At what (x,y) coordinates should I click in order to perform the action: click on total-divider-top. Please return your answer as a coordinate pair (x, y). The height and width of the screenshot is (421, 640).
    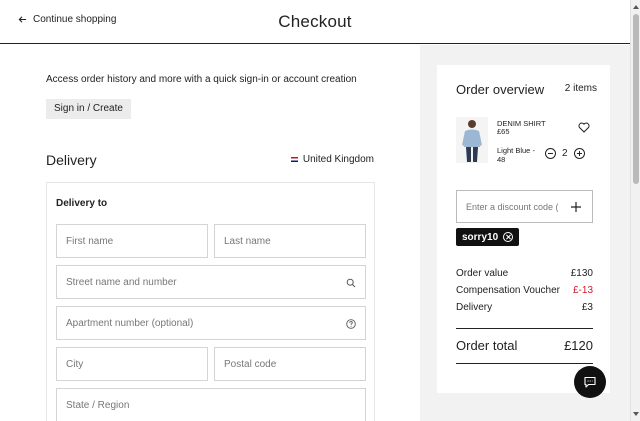
    Looking at the image, I should click on (524, 328).